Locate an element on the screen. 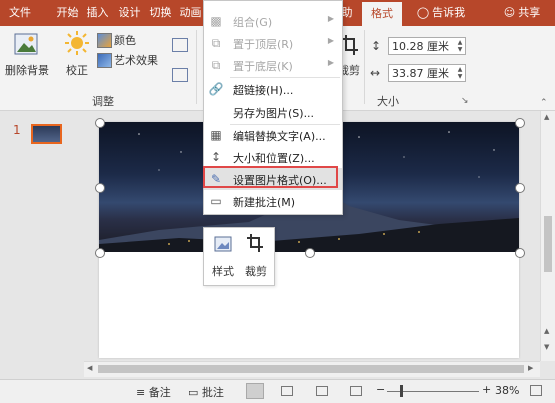 The height and width of the screenshot is (403, 555). scroll-up-icon: ▲ is located at coordinates (546, 117).